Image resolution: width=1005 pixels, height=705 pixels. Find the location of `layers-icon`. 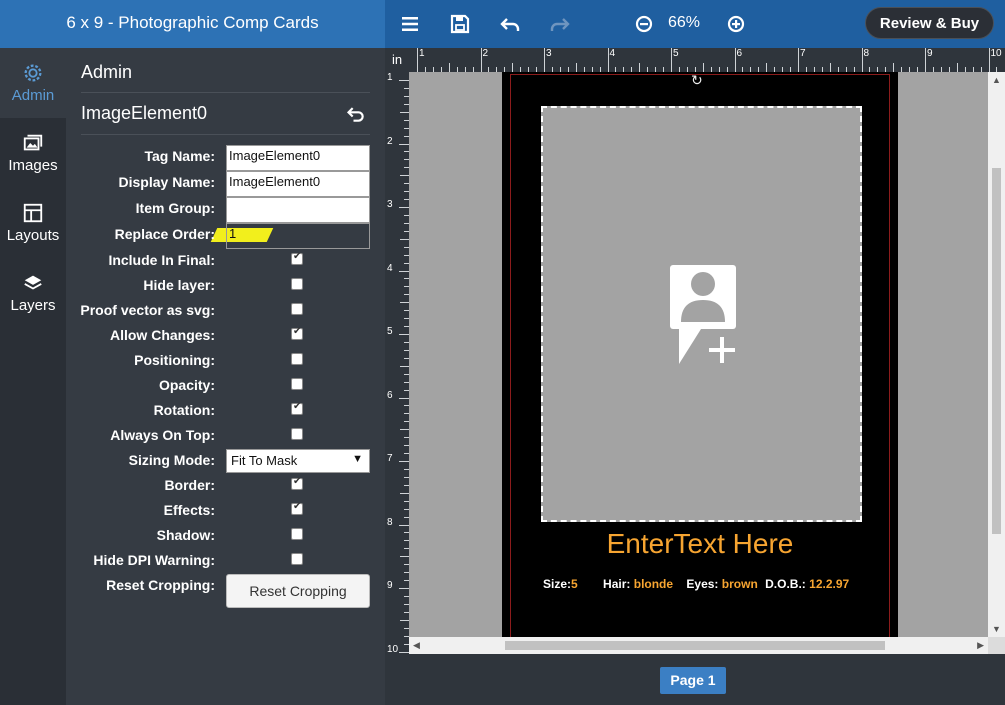

layers-icon is located at coordinates (33, 282).